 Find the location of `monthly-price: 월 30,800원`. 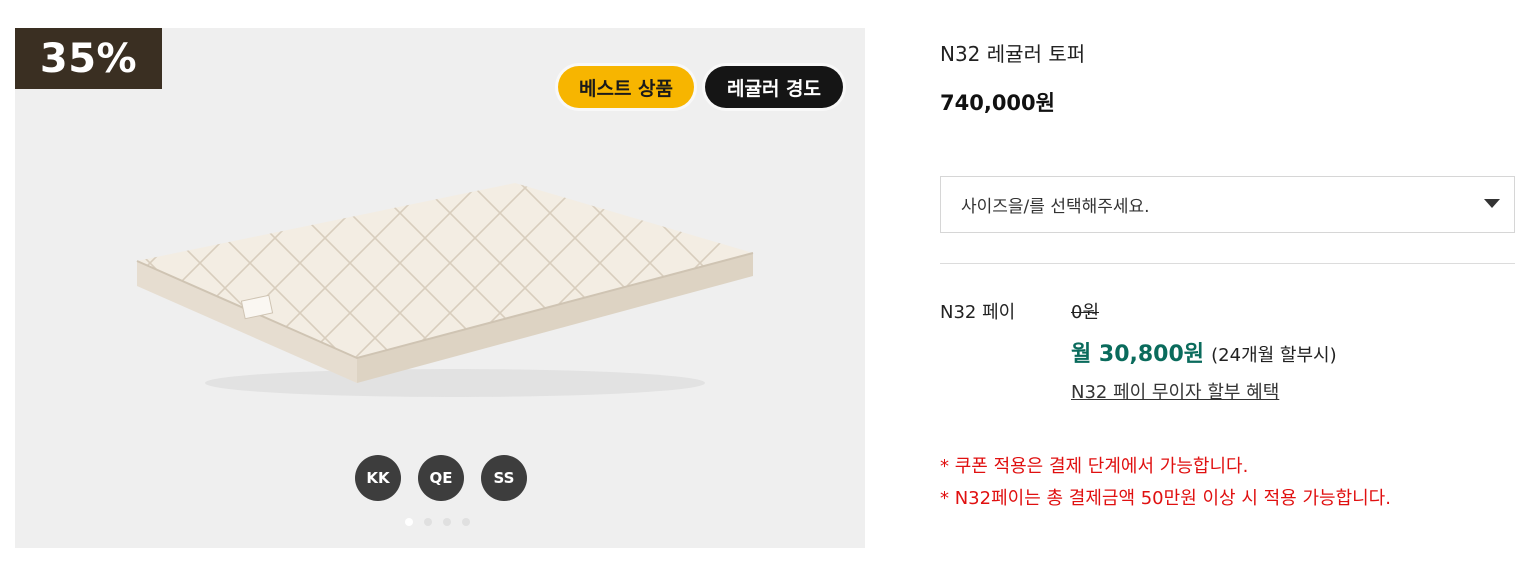

monthly-price: 월 30,800원 is located at coordinates (1138, 354).